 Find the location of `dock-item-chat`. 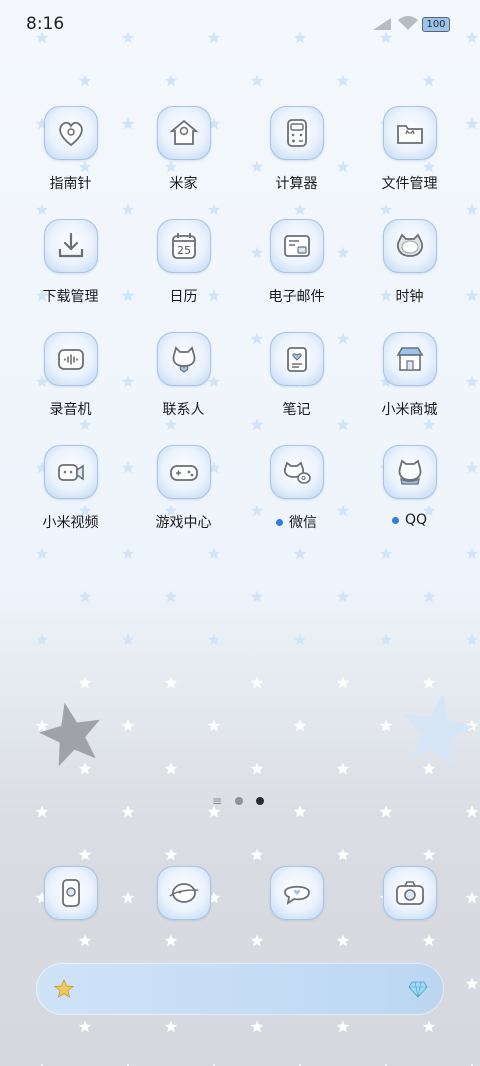

dock-item-chat is located at coordinates (296, 893).